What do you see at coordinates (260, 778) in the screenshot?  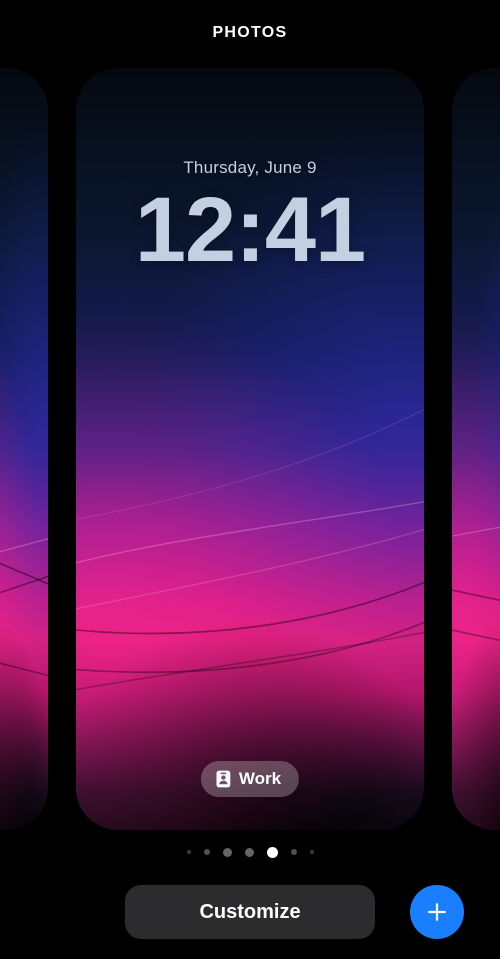 I see `focus-mode-label: Work` at bounding box center [260, 778].